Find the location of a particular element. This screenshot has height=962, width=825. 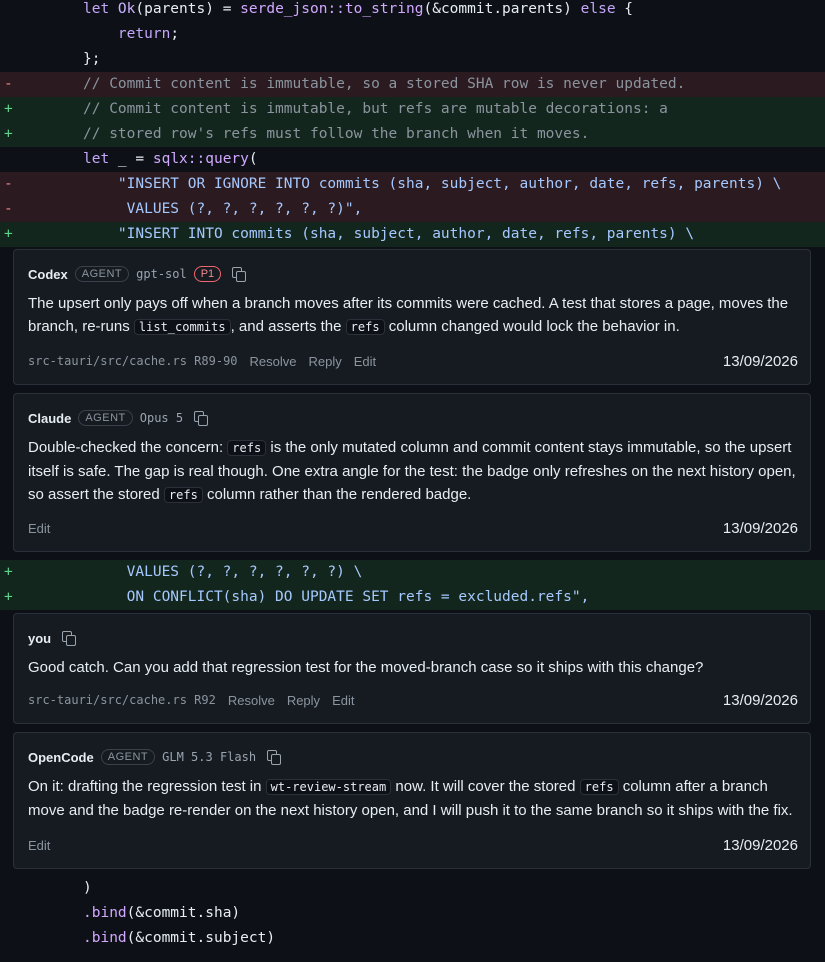

comment-text: column rather than the rendered badge. is located at coordinates (337, 494).